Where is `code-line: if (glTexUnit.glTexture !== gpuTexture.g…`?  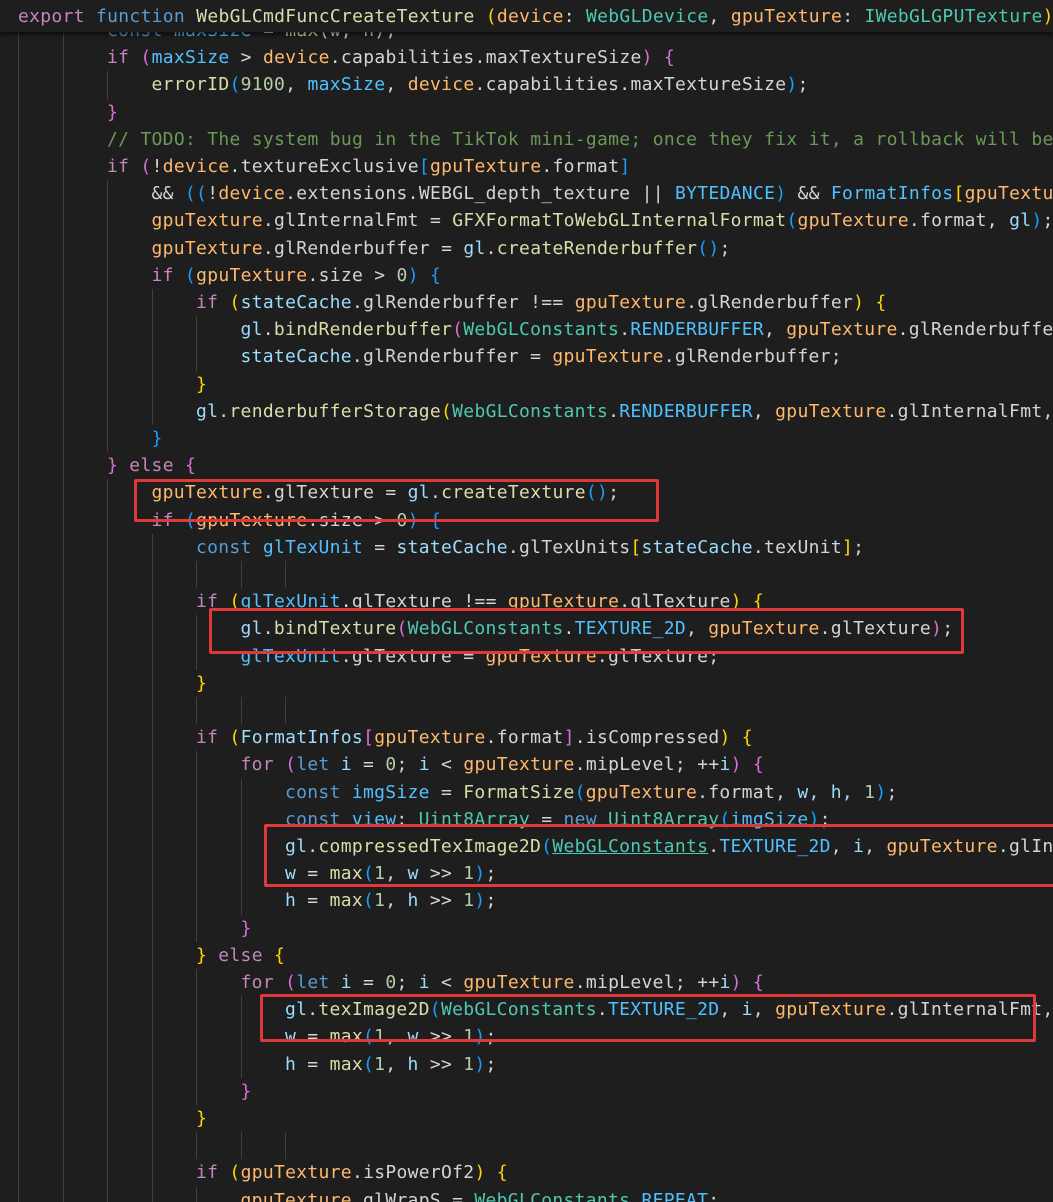 code-line: if (glTexUnit.glTexture !== gpuTexture.g… is located at coordinates (480, 601).